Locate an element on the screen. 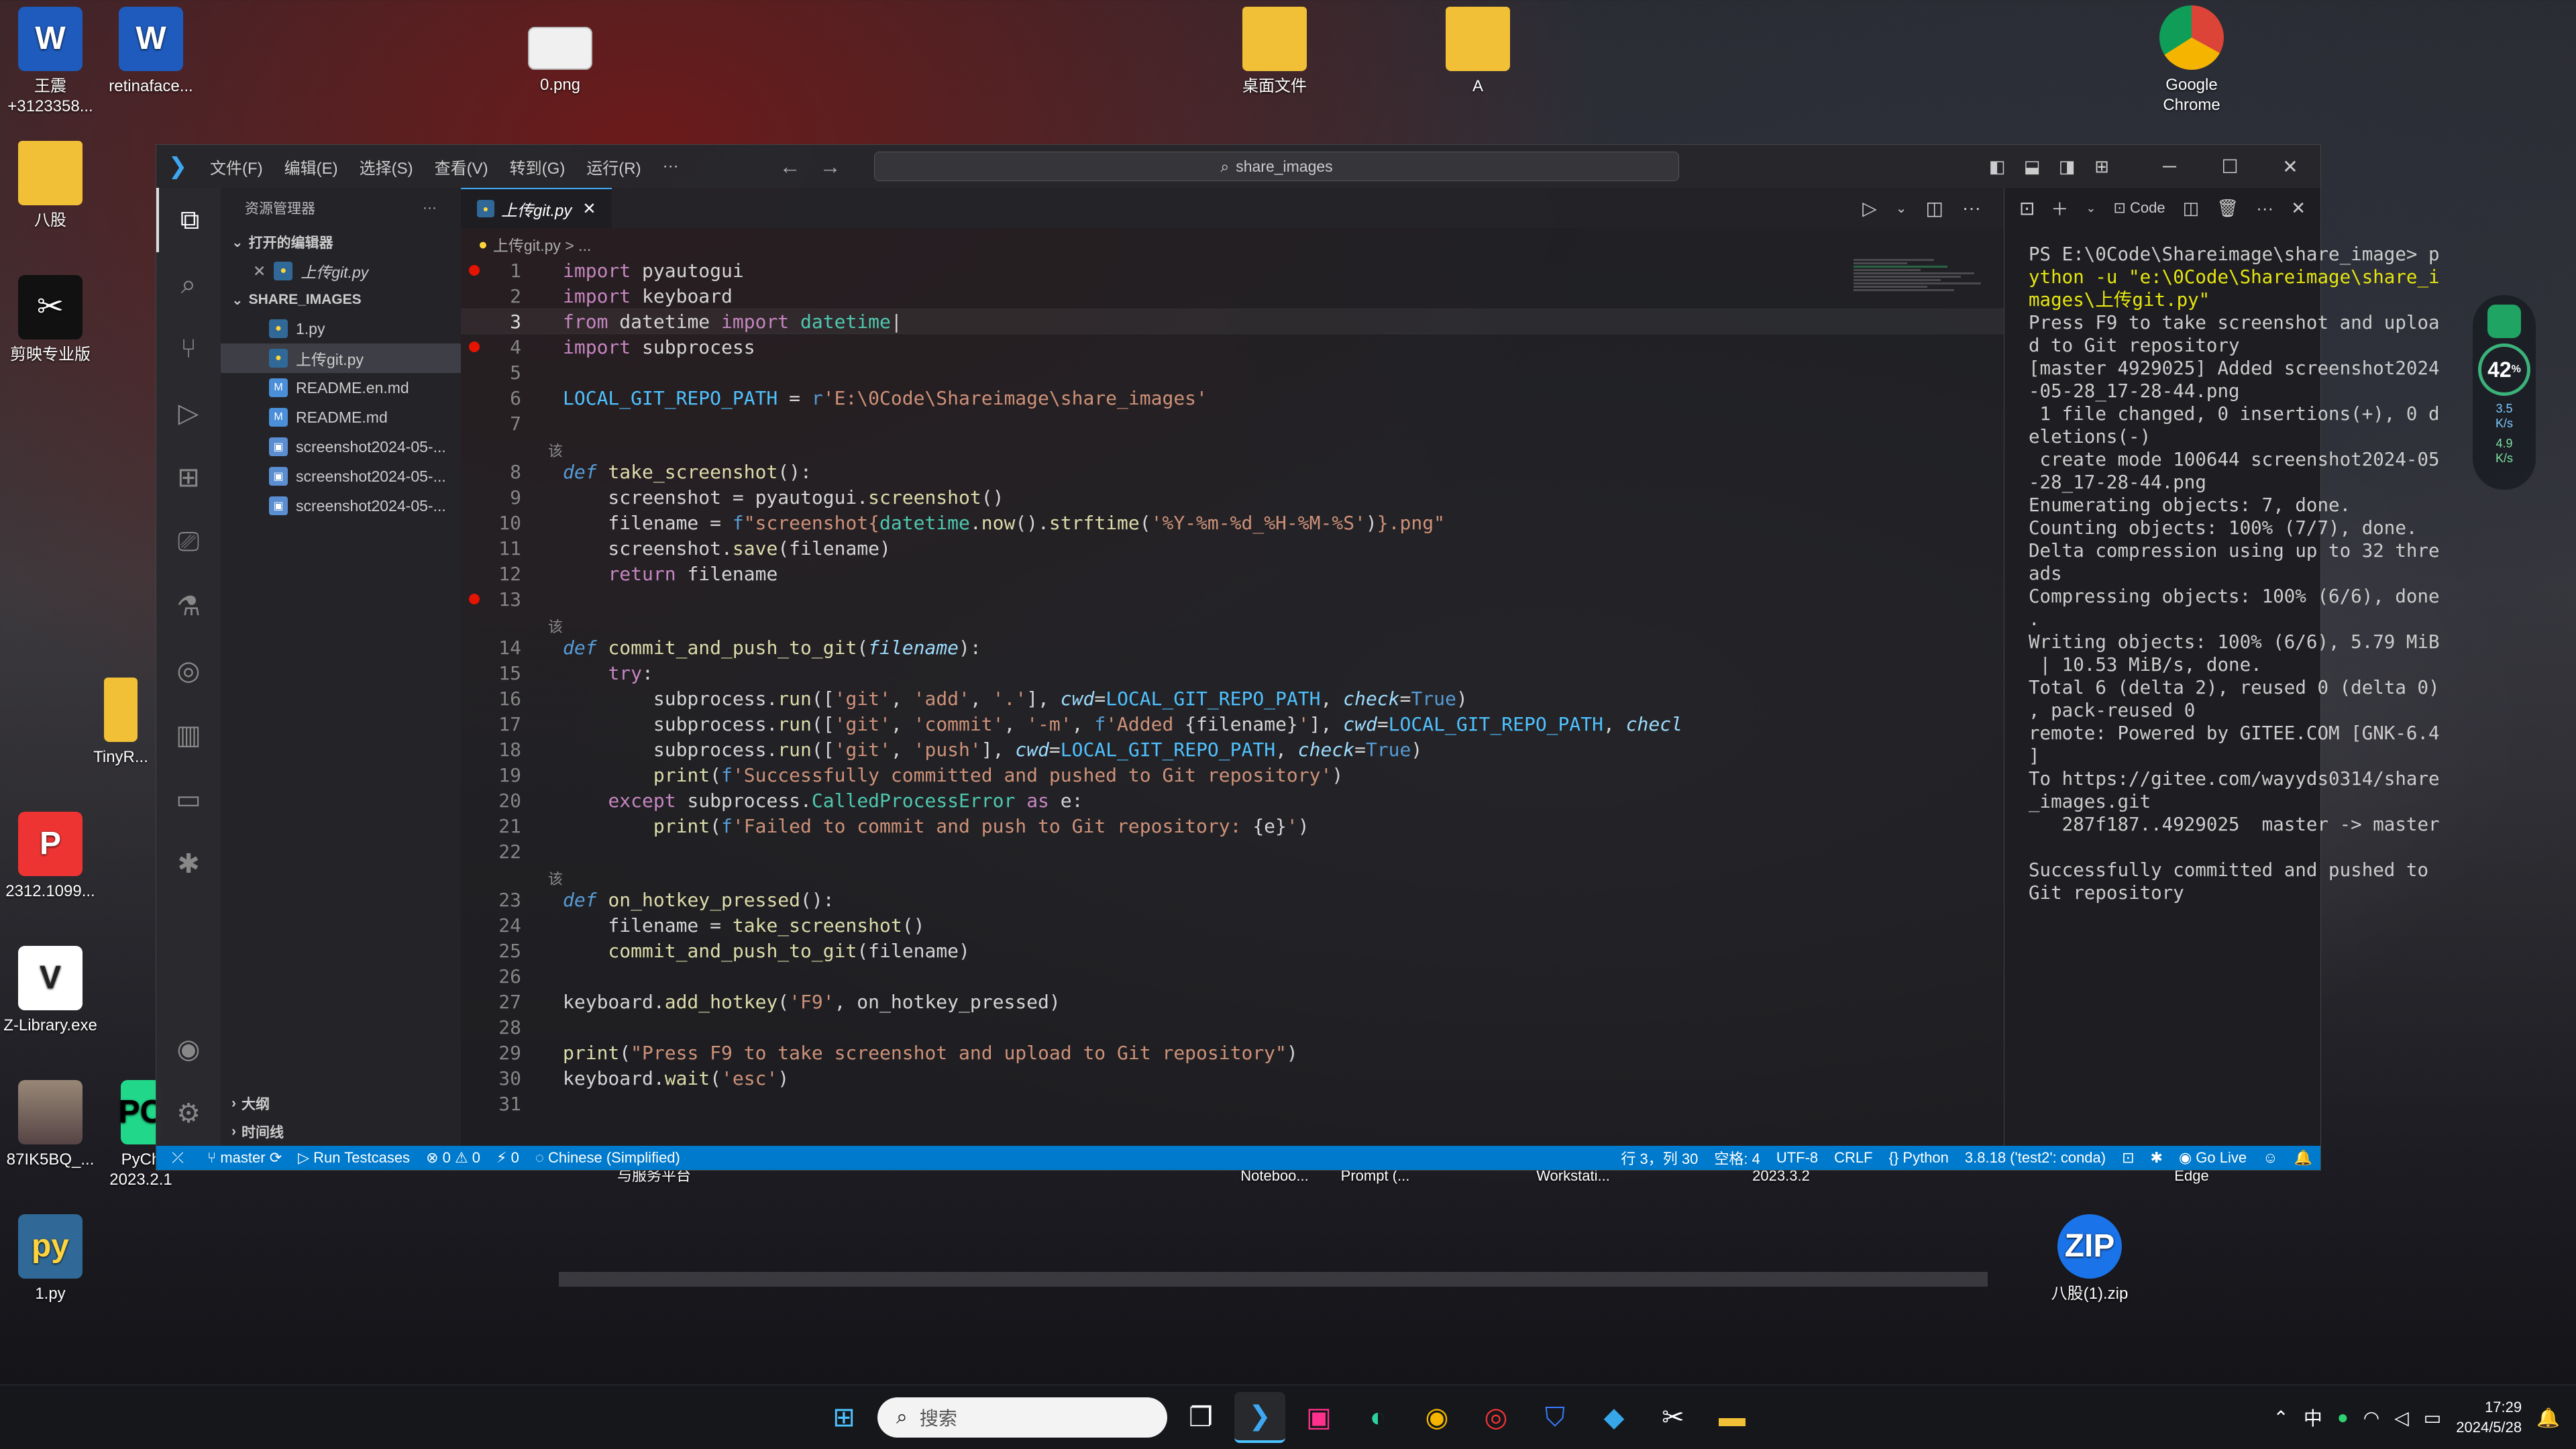  timeline-section: › 时间线 is located at coordinates (341, 1132).